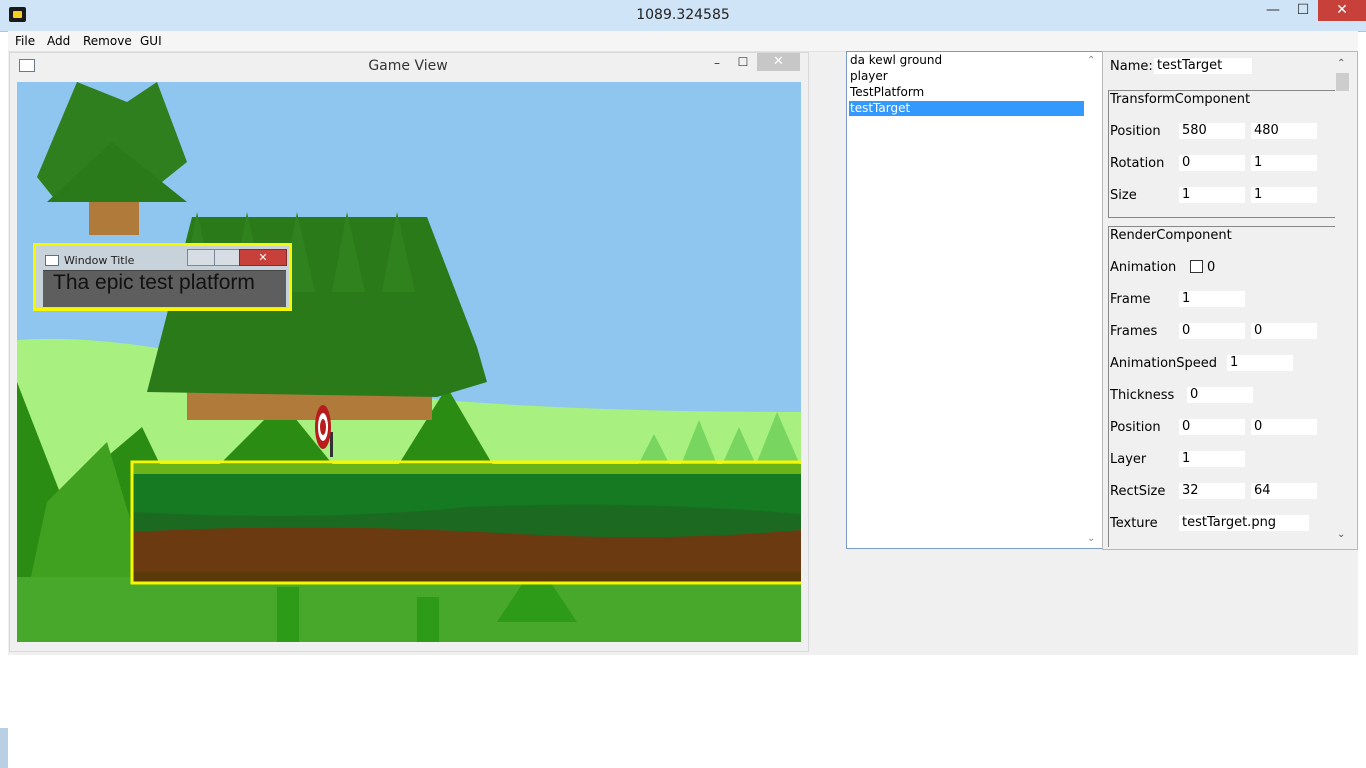  Describe the element at coordinates (1341, 63) in the screenshot. I see `scroll-up-icon: ⌃` at that location.